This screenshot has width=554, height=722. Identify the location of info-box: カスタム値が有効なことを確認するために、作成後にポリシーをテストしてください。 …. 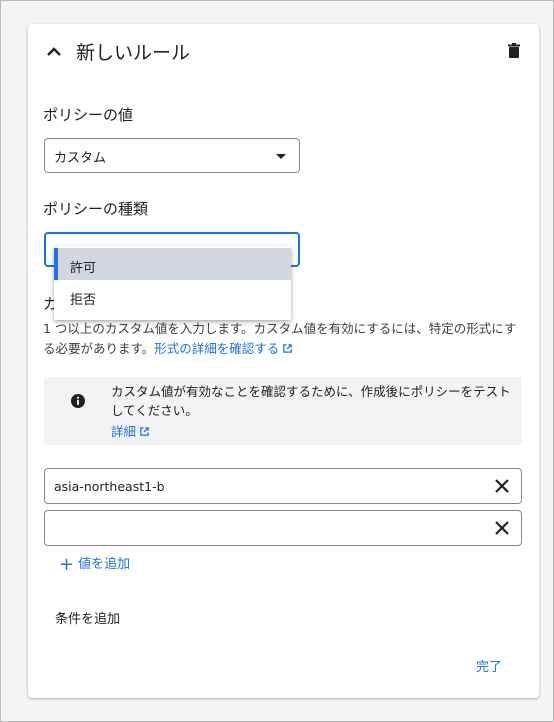
(283, 411).